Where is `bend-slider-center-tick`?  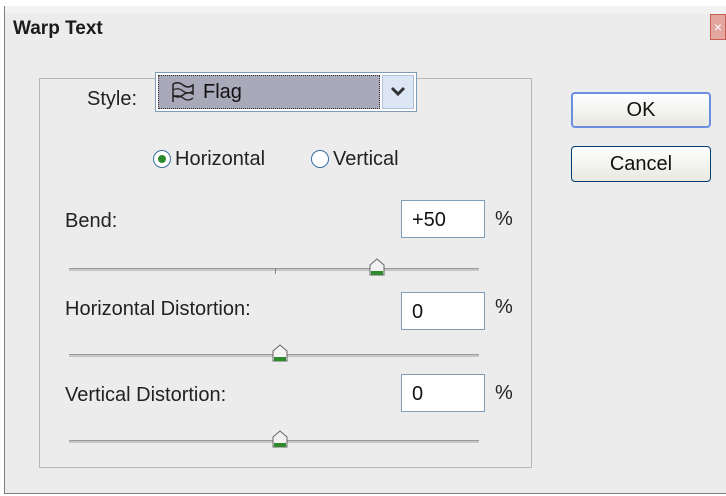 bend-slider-center-tick is located at coordinates (275, 271).